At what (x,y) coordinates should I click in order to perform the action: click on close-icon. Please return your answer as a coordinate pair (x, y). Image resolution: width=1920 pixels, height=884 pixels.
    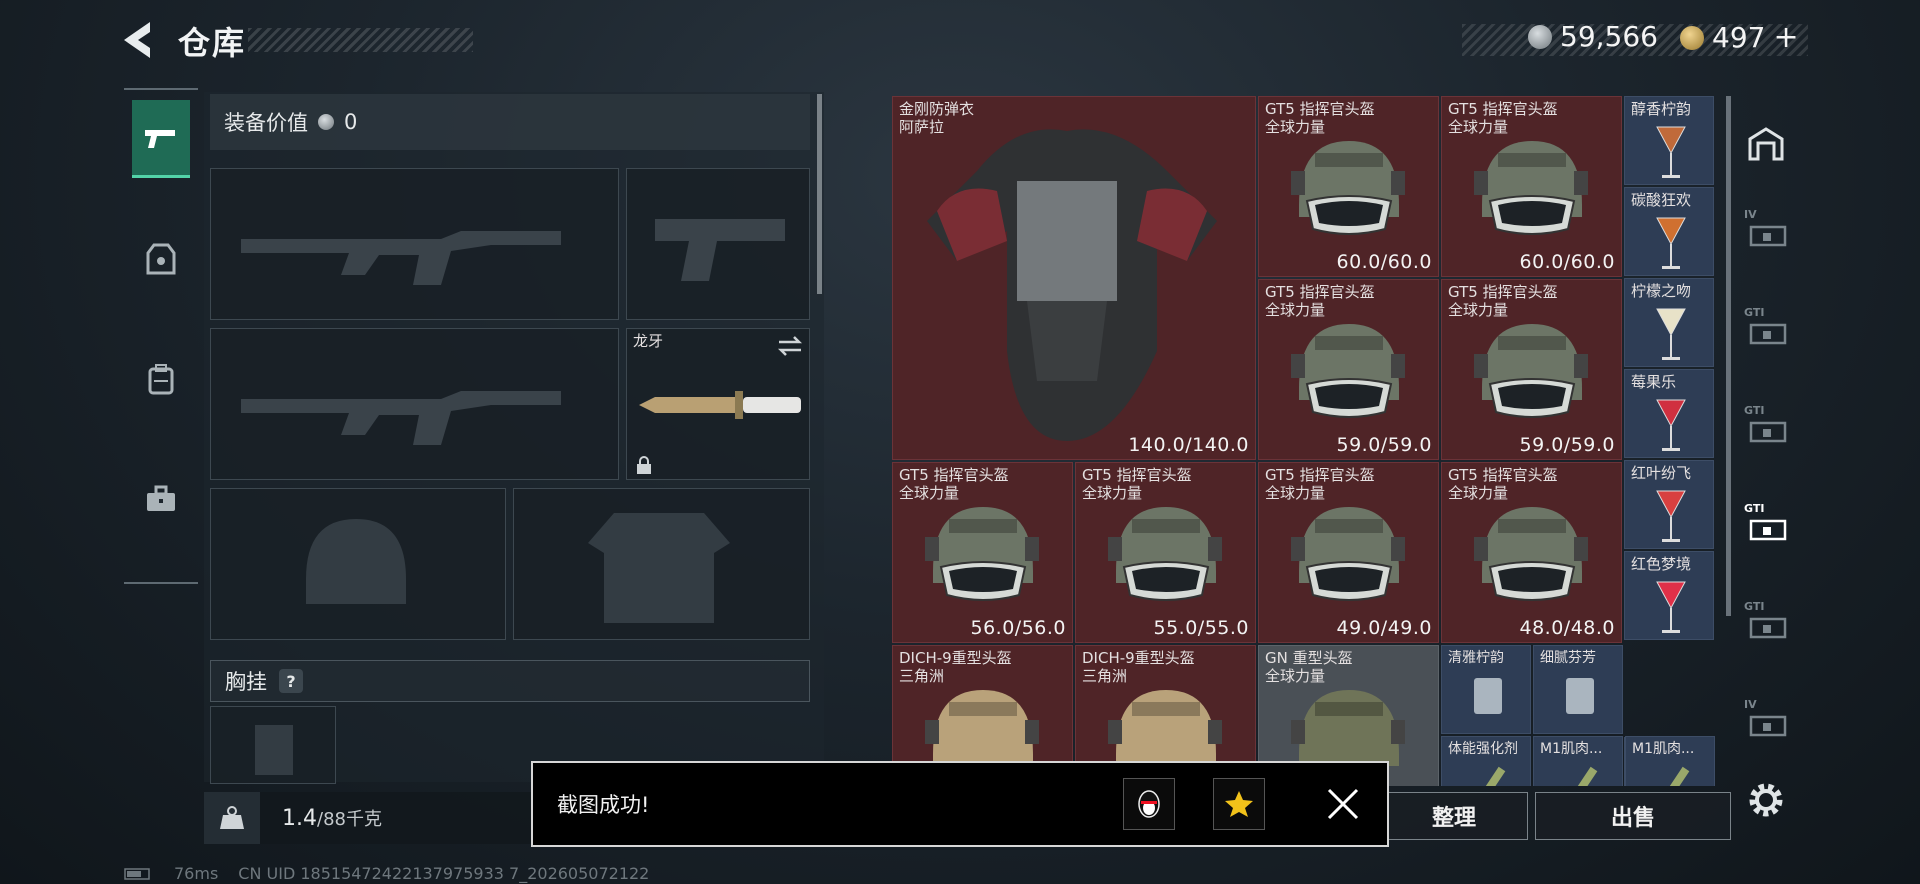
    Looking at the image, I should click on (1343, 804).